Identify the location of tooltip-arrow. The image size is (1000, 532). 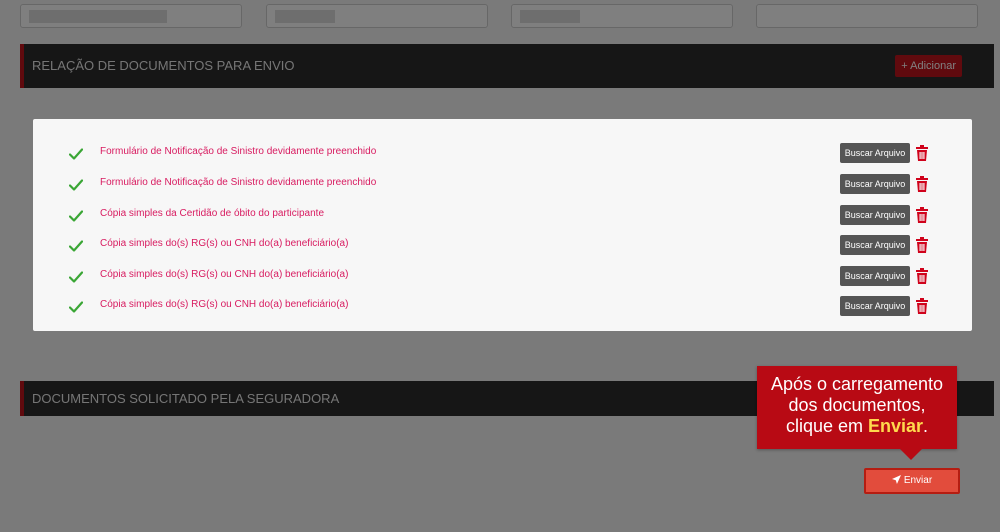
(911, 454).